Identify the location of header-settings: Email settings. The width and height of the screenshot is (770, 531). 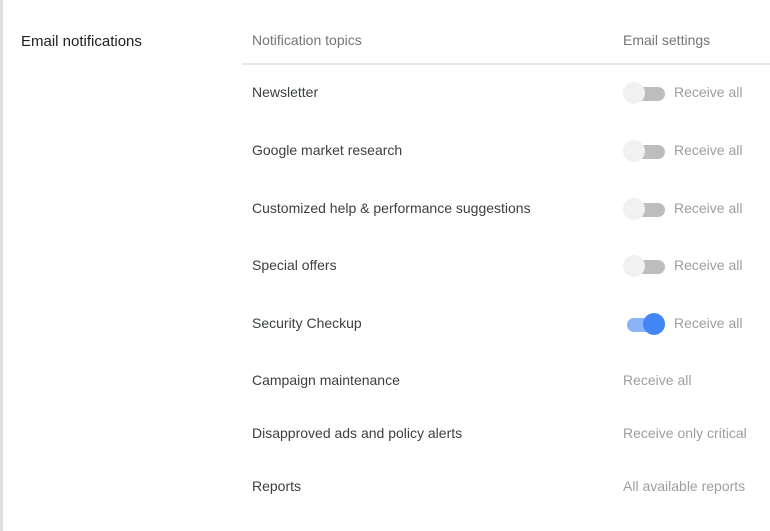
(667, 40).